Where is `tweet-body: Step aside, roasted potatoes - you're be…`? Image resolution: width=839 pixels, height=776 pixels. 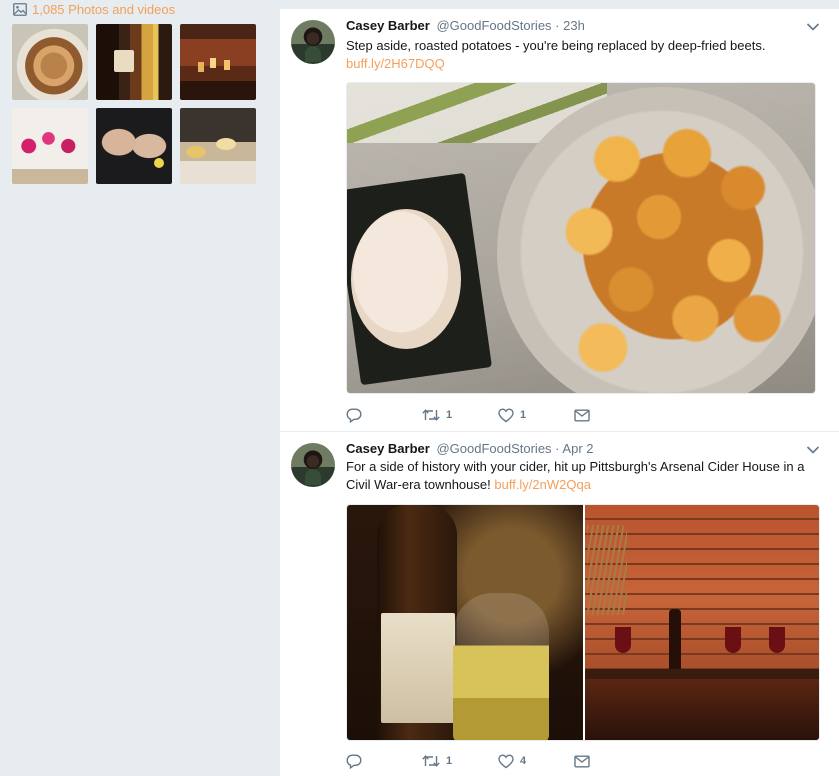 tweet-body: Step aside, roasted potatoes - you're be… is located at coordinates (556, 45).